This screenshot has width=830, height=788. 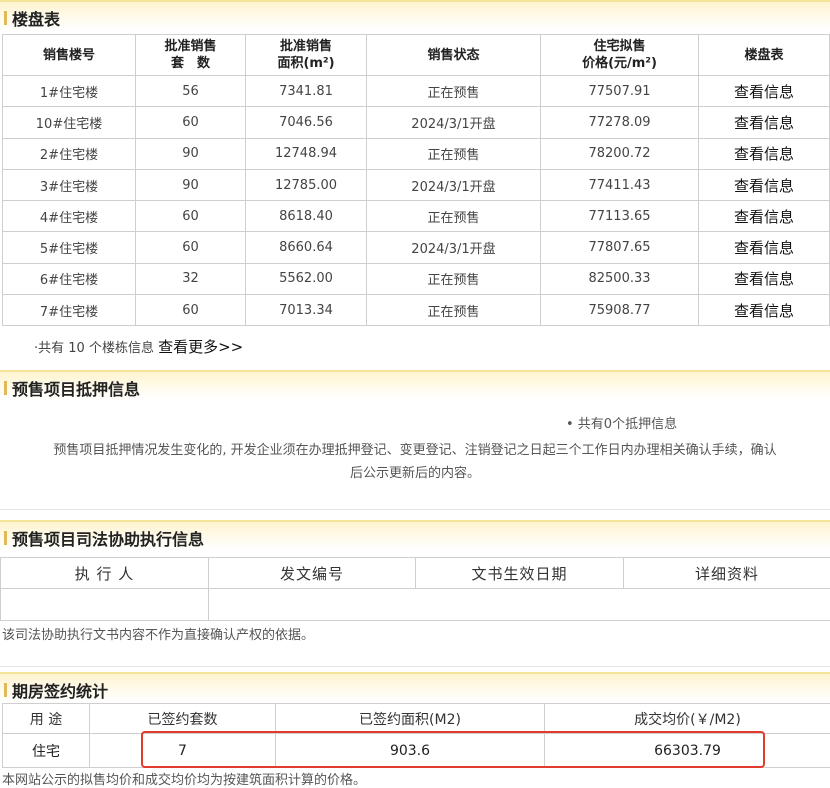 What do you see at coordinates (108, 539) in the screenshot?
I see `judicial-section-title: 预售项目司法协助执行信息` at bounding box center [108, 539].